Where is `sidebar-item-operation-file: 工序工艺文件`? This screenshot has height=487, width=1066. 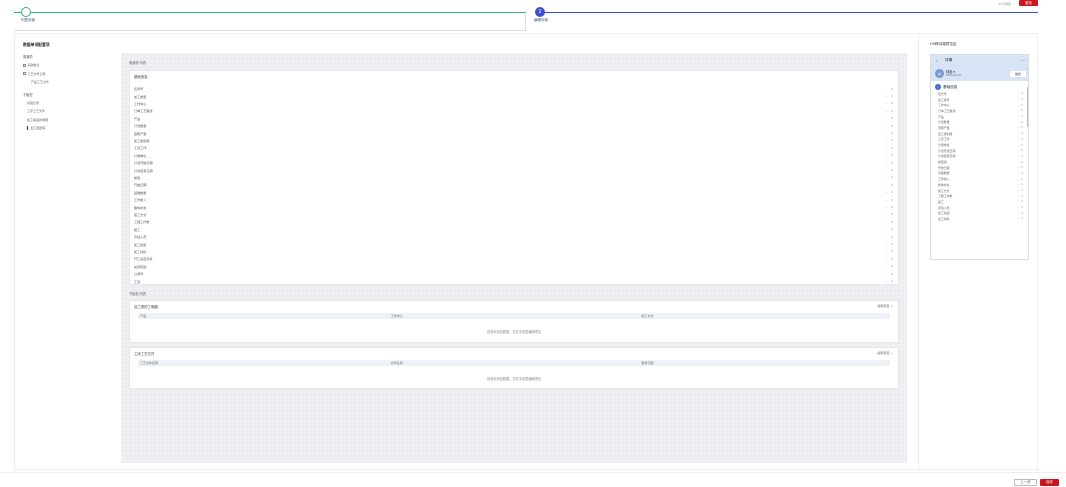
sidebar-item-operation-file: 工序工艺文件 is located at coordinates (71, 111).